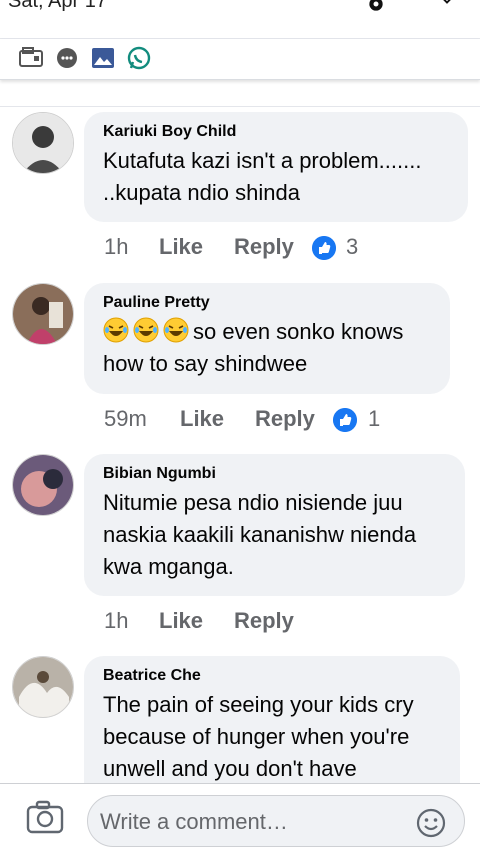 The height and width of the screenshot is (855, 480). Describe the element at coordinates (267, 303) in the screenshot. I see `comment-author: Pauline Pretty` at that location.